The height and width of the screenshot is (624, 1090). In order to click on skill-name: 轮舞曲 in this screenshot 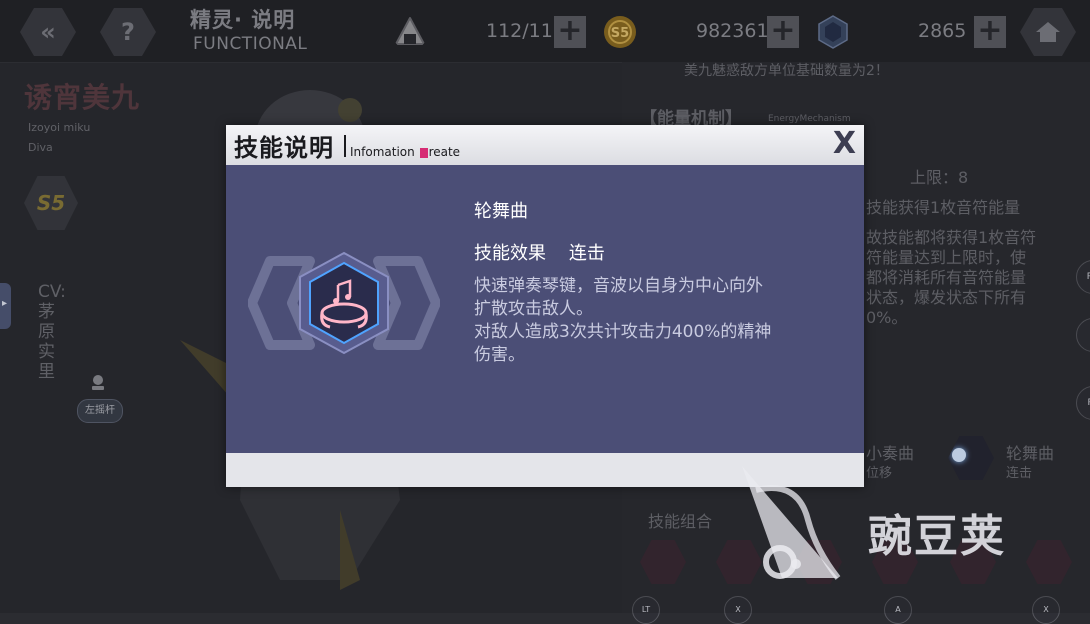, I will do `click(501, 211)`.